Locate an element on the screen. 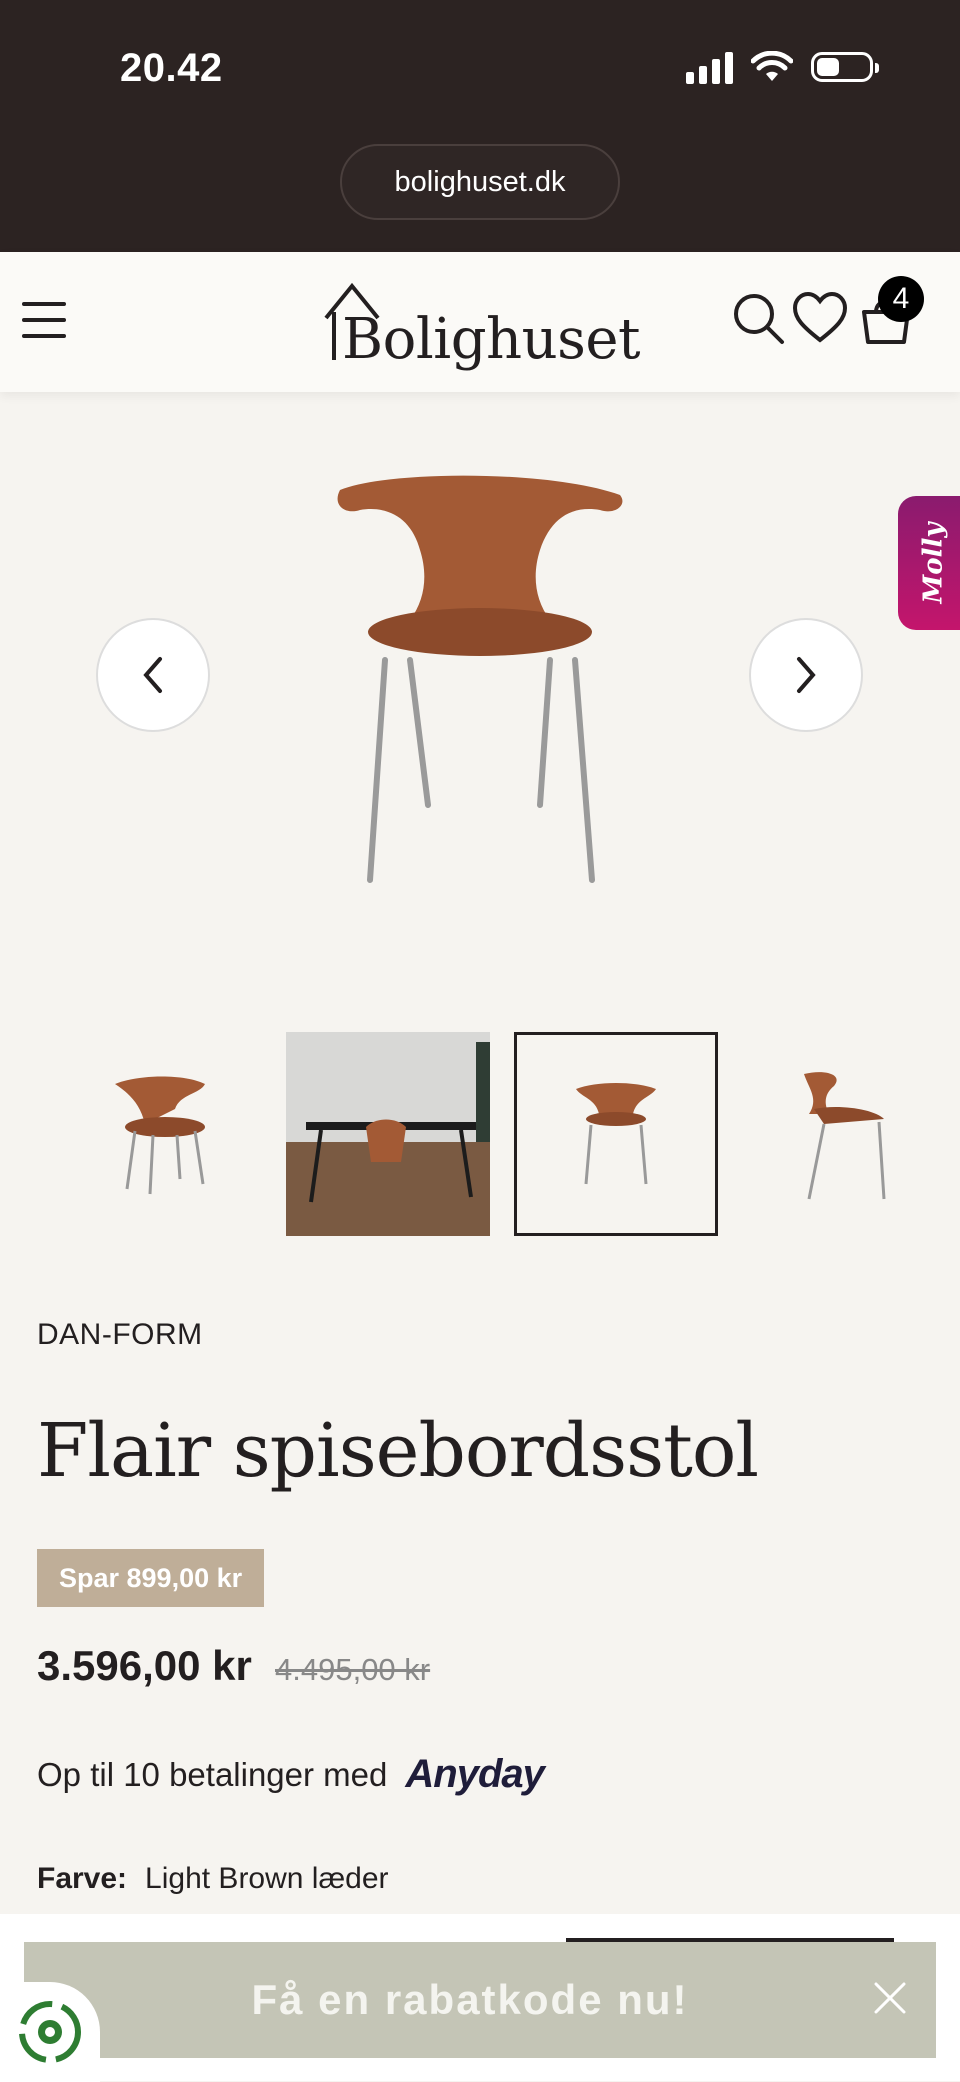 The height and width of the screenshot is (2082, 960). cellular-signal-icon is located at coordinates (709, 67).